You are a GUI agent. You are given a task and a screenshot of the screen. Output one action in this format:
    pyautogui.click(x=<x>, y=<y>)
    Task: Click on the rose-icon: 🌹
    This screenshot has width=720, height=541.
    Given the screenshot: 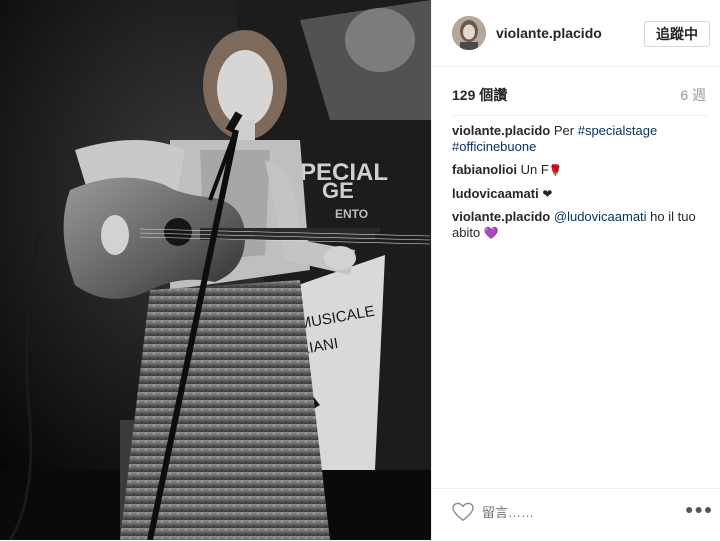 What is the action you would take?
    pyautogui.click(x=555, y=171)
    